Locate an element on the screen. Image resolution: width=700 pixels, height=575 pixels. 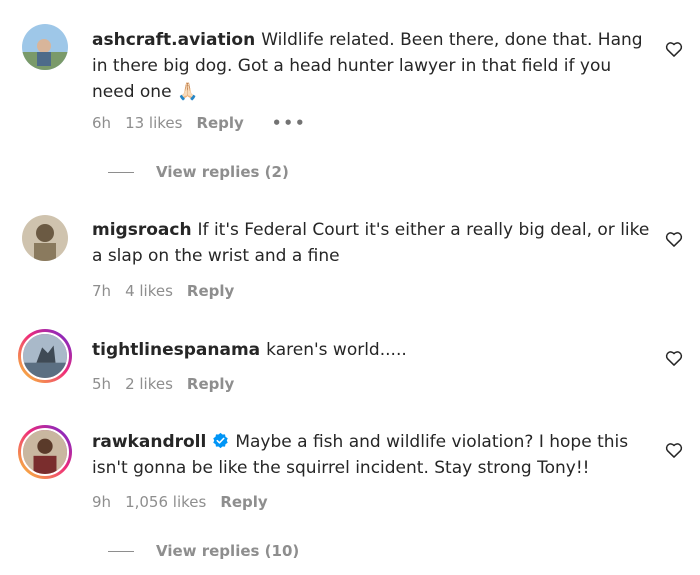
comment-likes: 2 likes is located at coordinates (149, 384).